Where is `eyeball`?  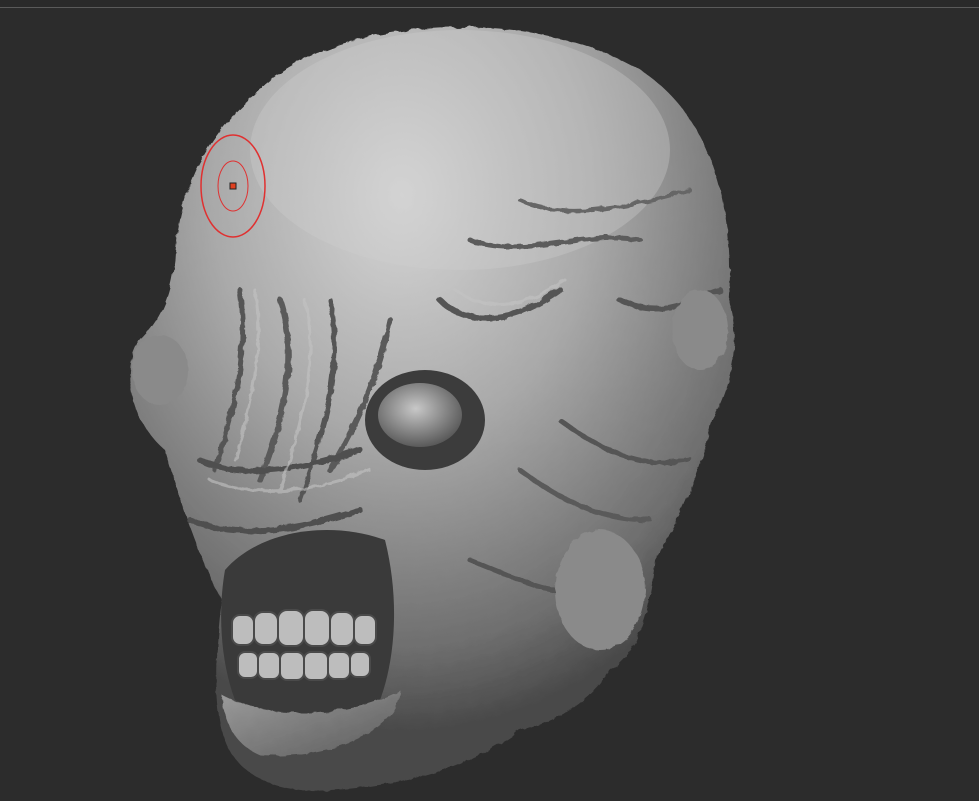
eyeball is located at coordinates (420, 415).